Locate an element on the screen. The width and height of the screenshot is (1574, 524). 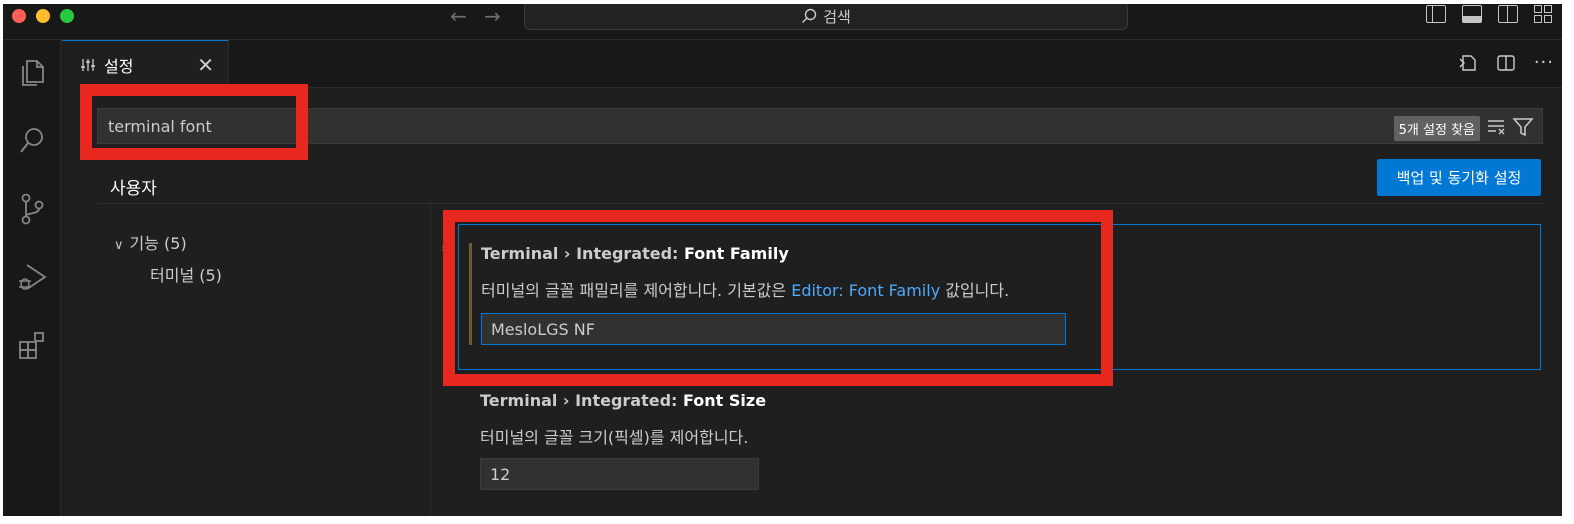
more-actions-icon: ··· is located at coordinates (1544, 62).